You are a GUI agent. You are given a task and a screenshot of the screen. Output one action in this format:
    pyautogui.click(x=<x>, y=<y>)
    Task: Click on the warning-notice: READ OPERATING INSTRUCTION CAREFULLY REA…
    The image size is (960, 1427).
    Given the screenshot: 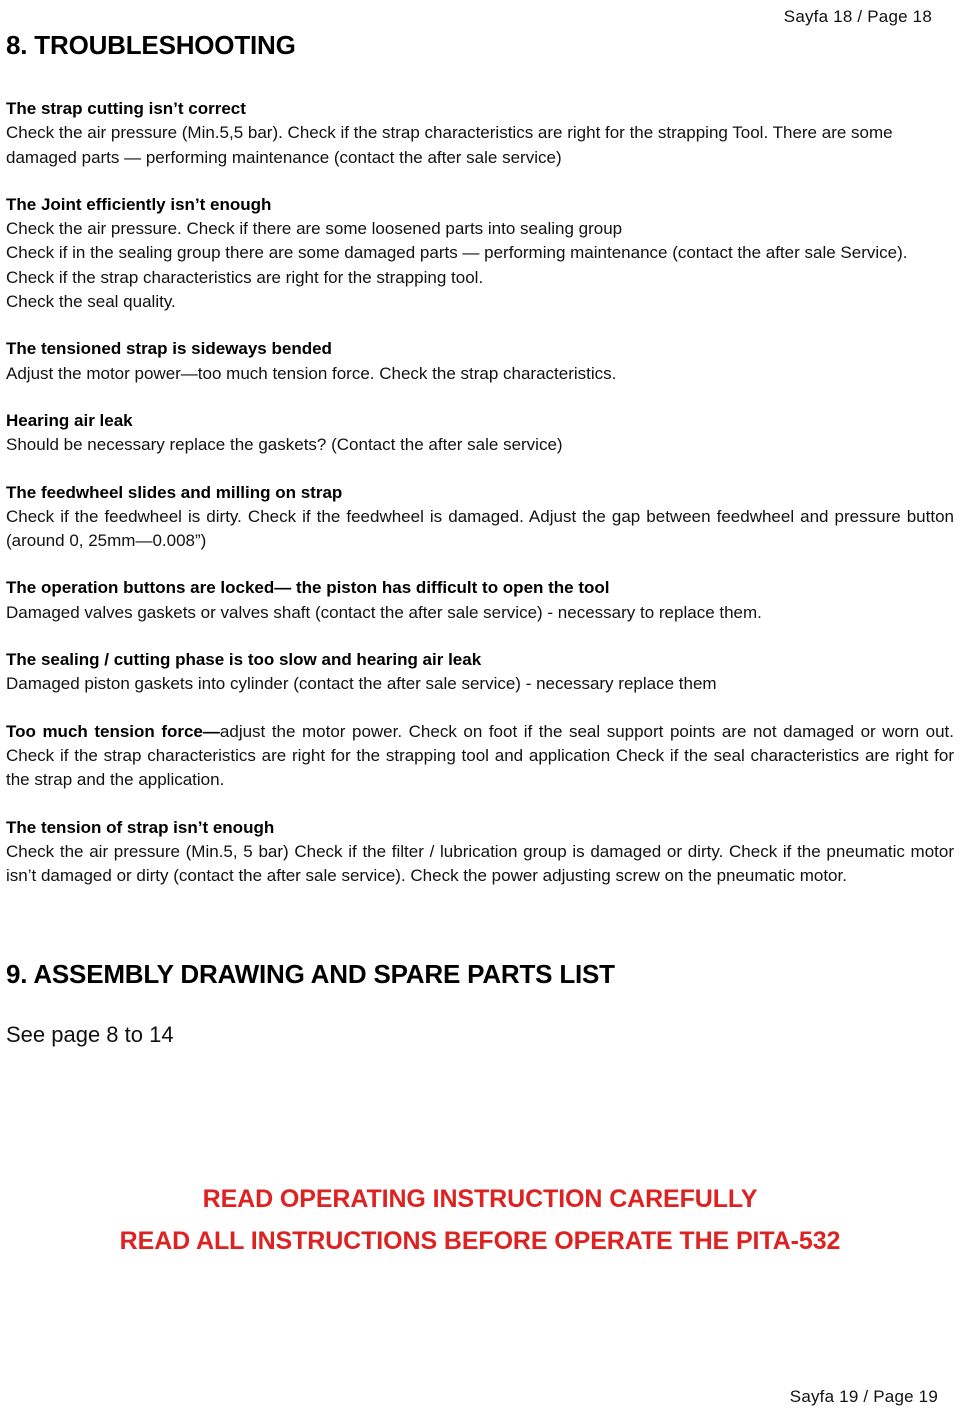 What is the action you would take?
    pyautogui.click(x=480, y=1220)
    